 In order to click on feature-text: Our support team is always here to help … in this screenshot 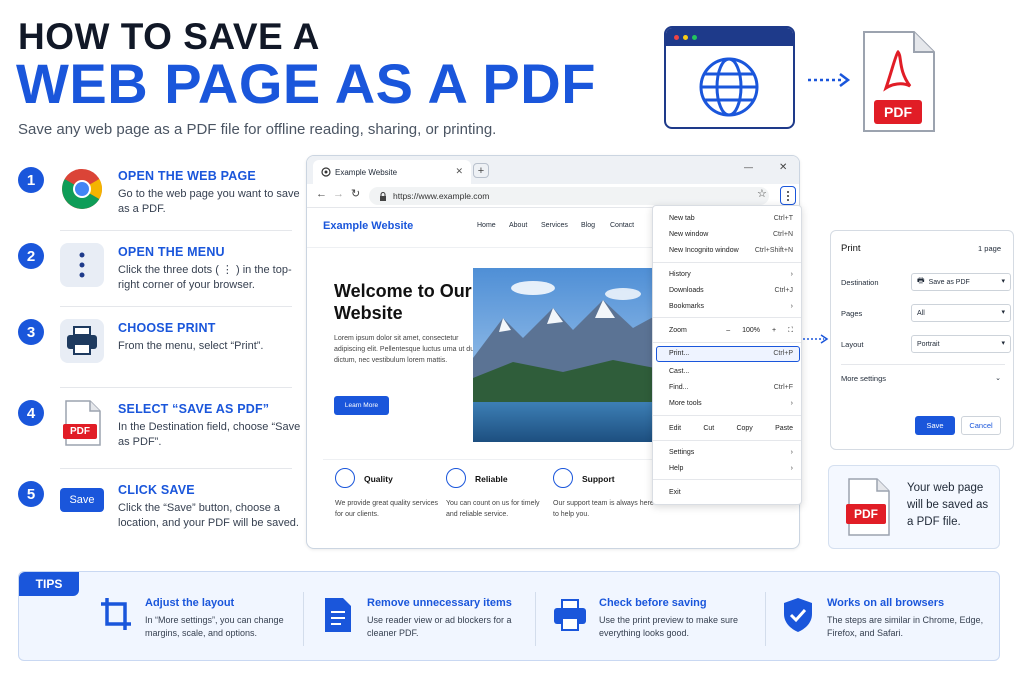, I will do `click(603, 509)`.